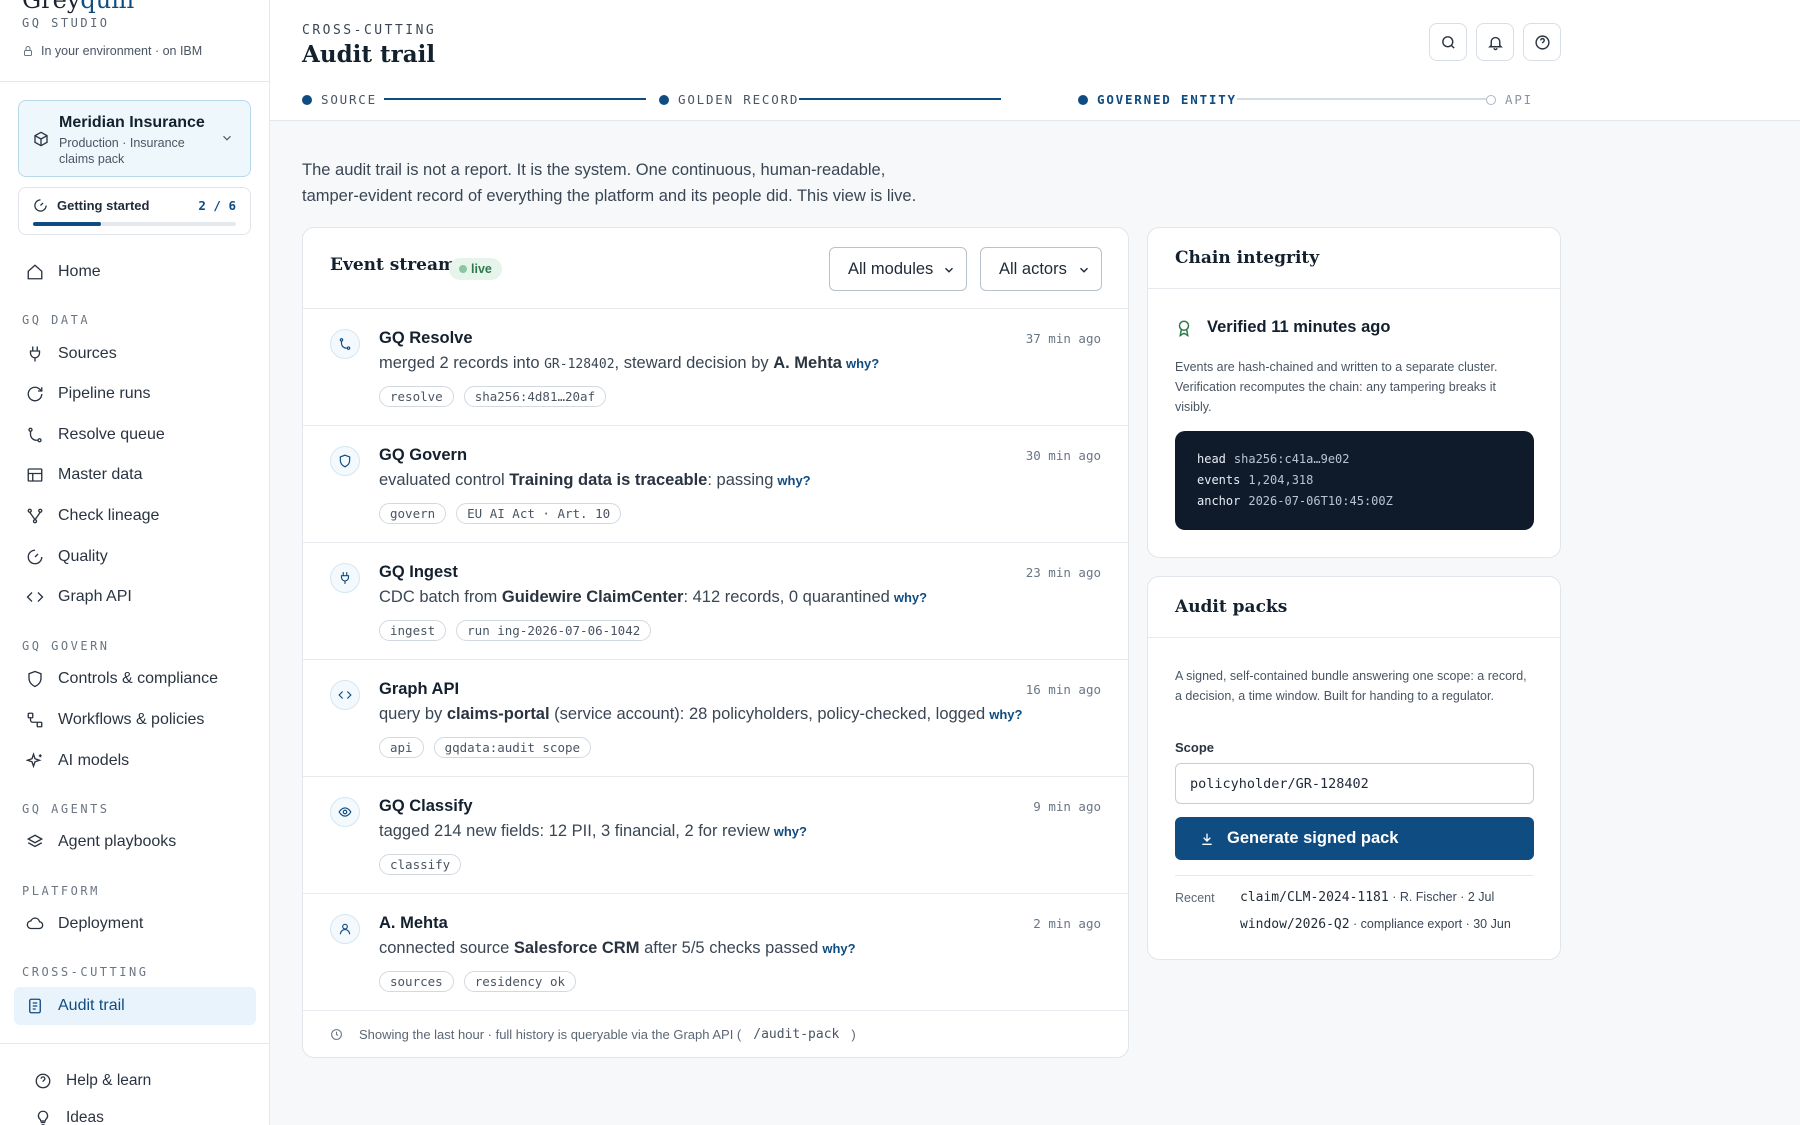  Describe the element at coordinates (111, 434) in the screenshot. I see `nav-resolve-queue-label: Resolve queue` at that location.